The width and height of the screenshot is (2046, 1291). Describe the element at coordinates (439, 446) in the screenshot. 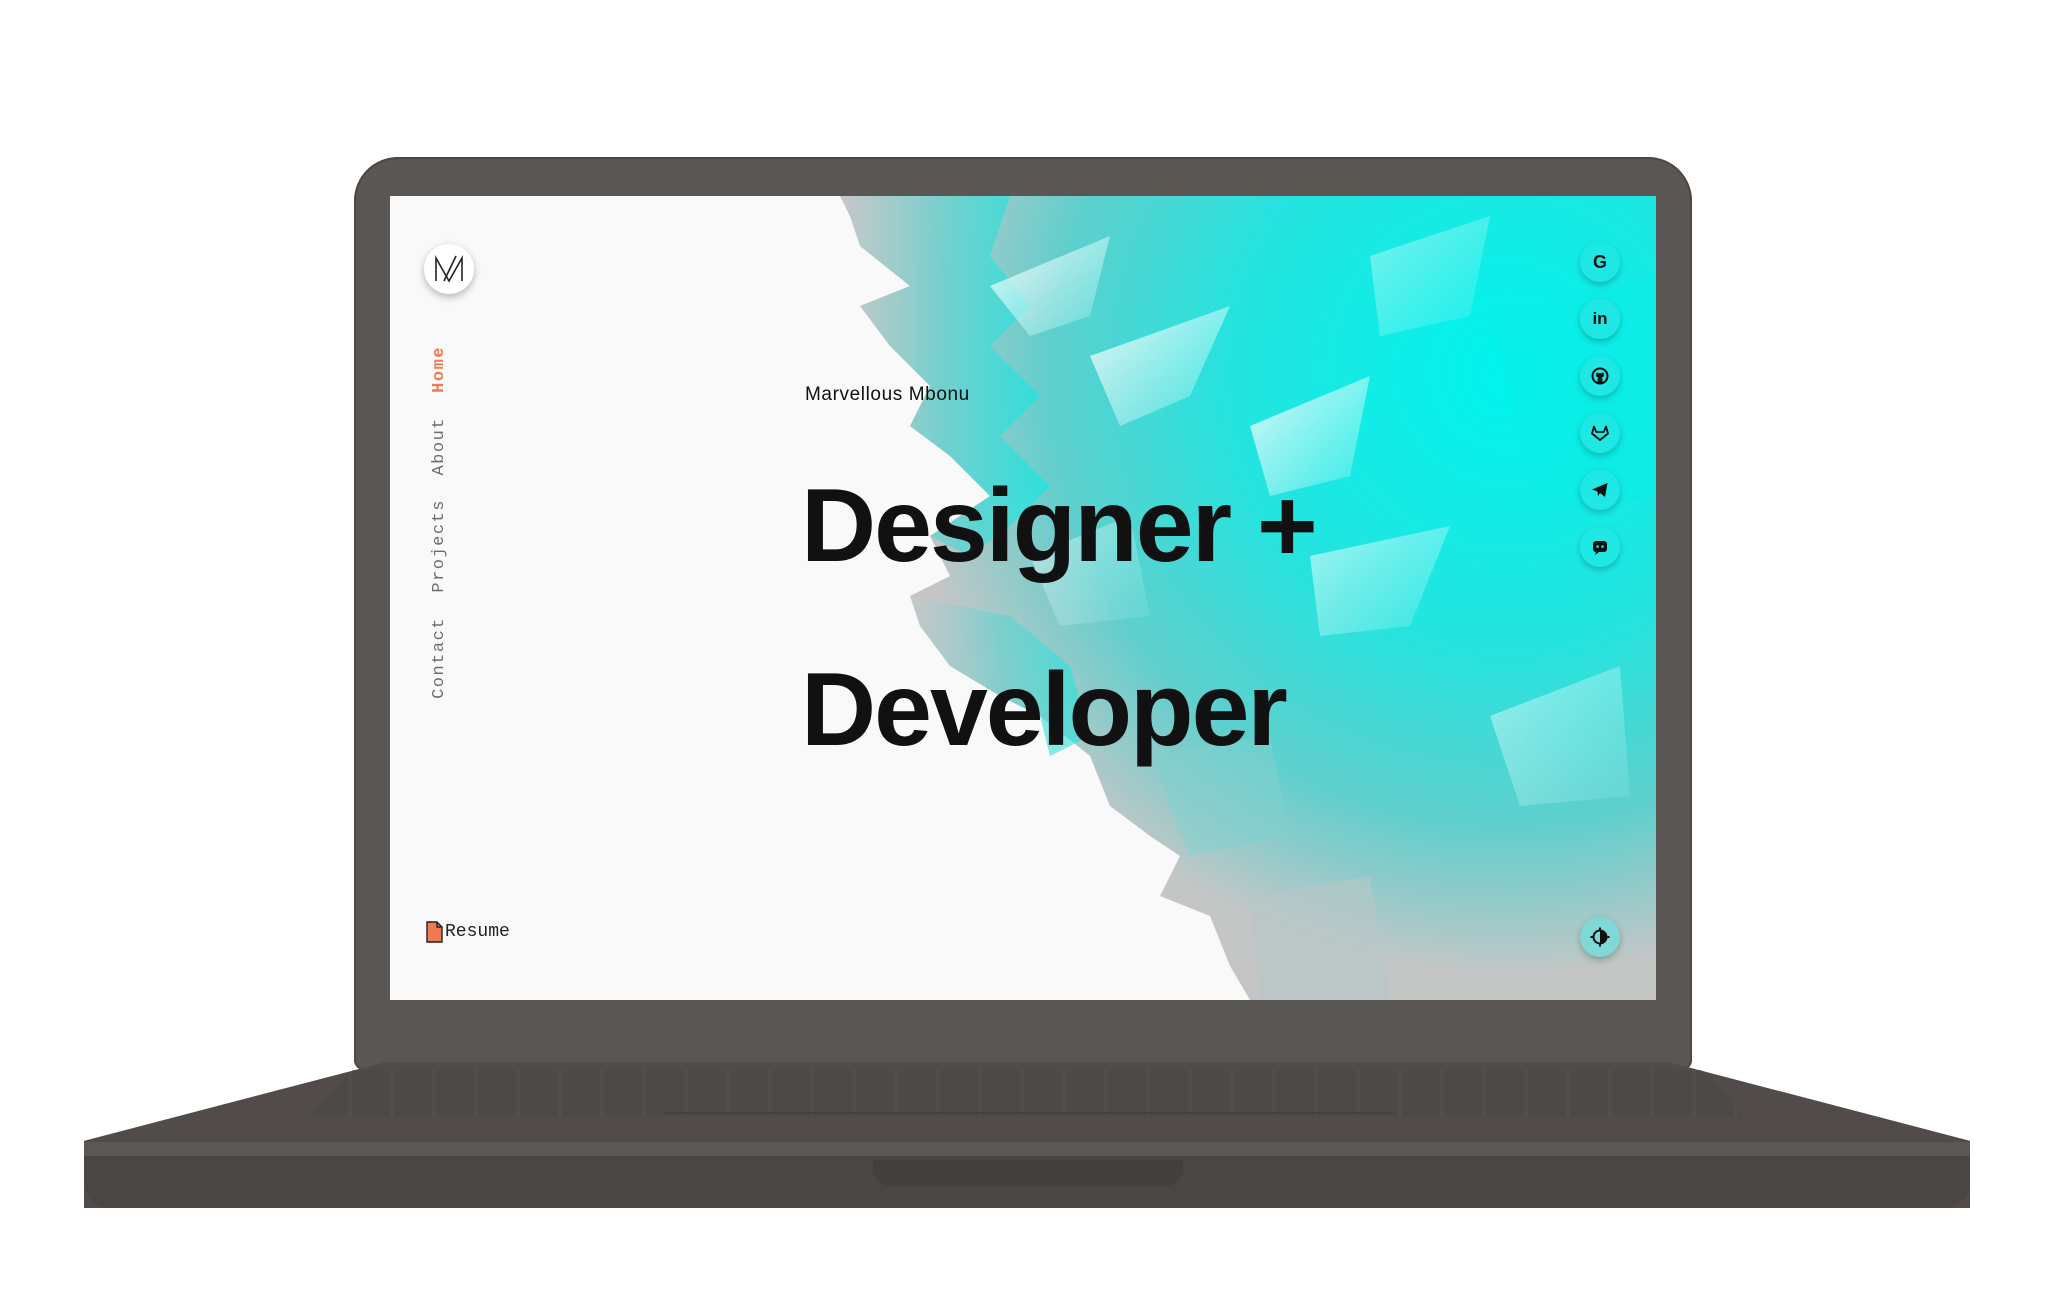

I see `nav-item-about: About` at that location.